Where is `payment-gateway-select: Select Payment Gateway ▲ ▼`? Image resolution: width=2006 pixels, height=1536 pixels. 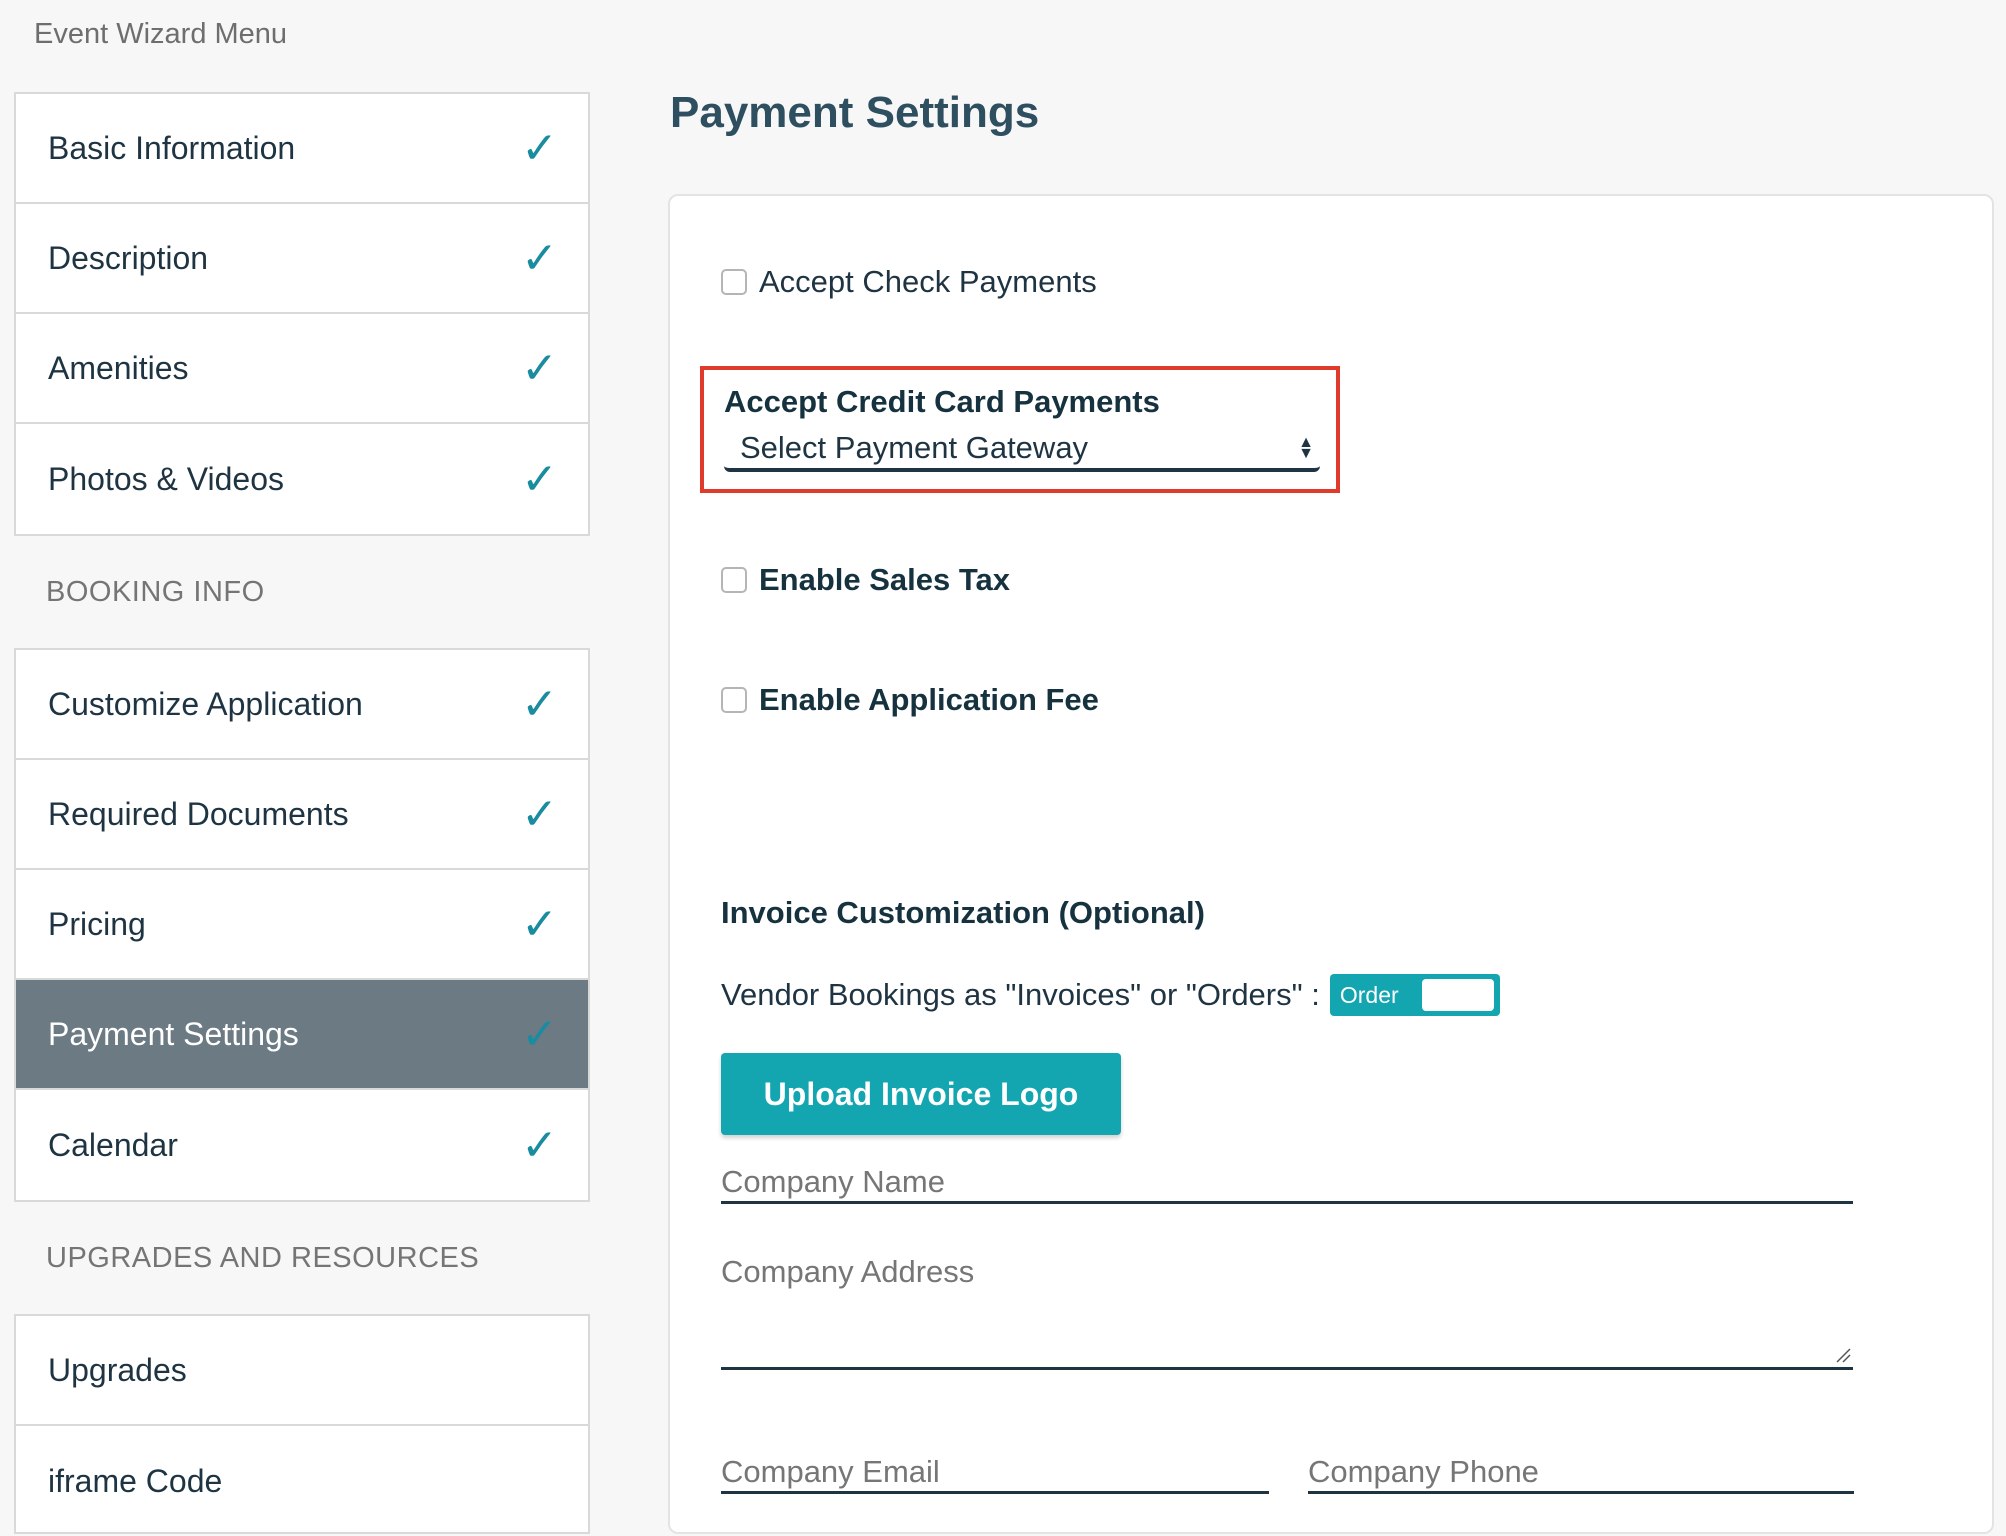
payment-gateway-select: Select Payment Gateway ▲ ▼ is located at coordinates (1022, 450).